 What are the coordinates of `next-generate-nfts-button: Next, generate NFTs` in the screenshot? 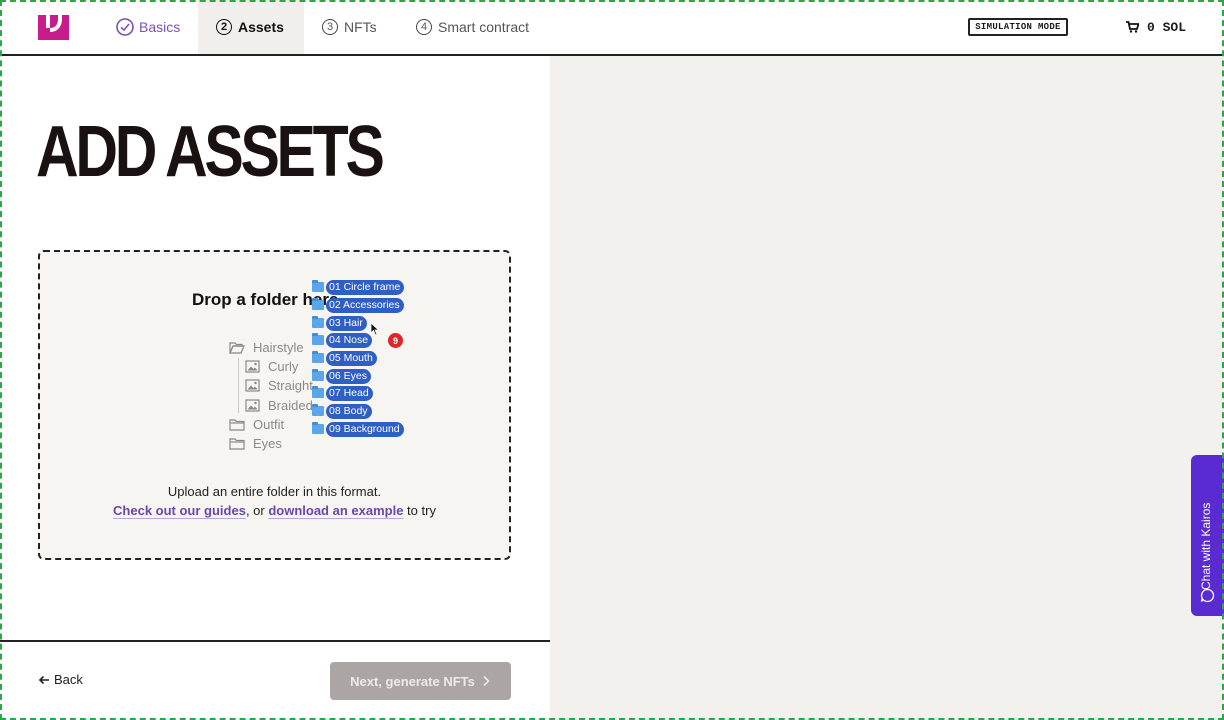 It's located at (420, 681).